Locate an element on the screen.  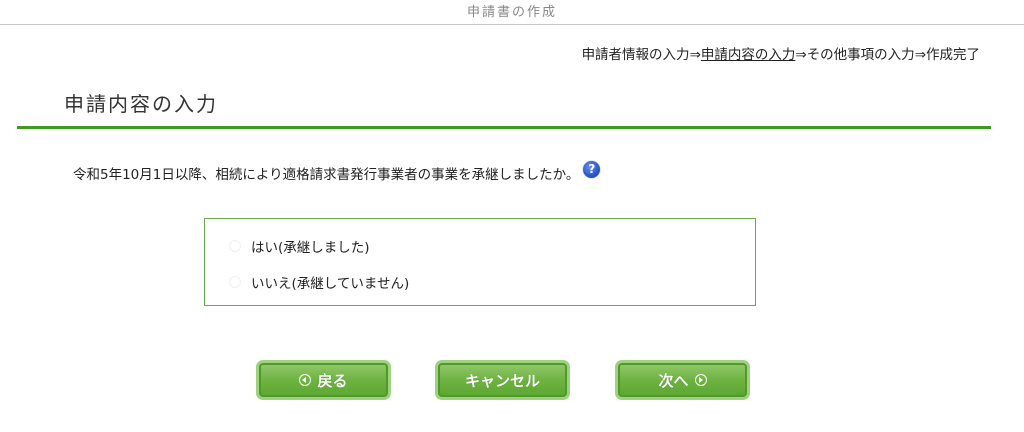
option-yes: はい(承継しました) is located at coordinates (299, 246).